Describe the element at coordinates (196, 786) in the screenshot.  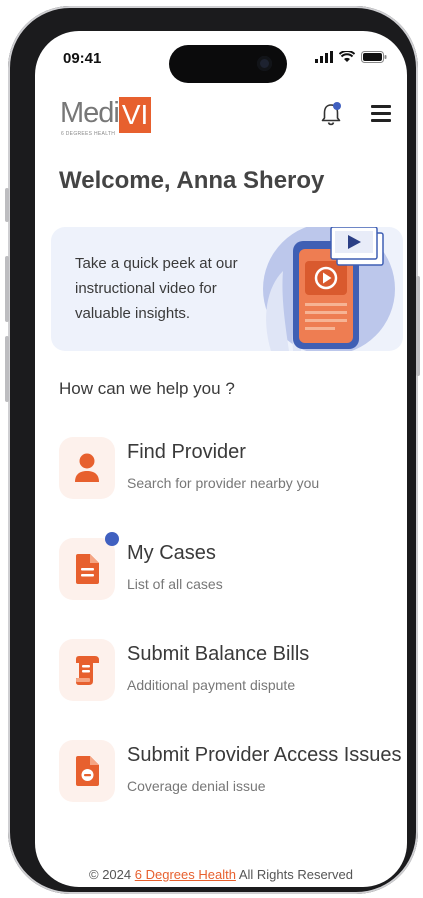
I see `menu-item-subtitle: Coverage denial issue` at that location.